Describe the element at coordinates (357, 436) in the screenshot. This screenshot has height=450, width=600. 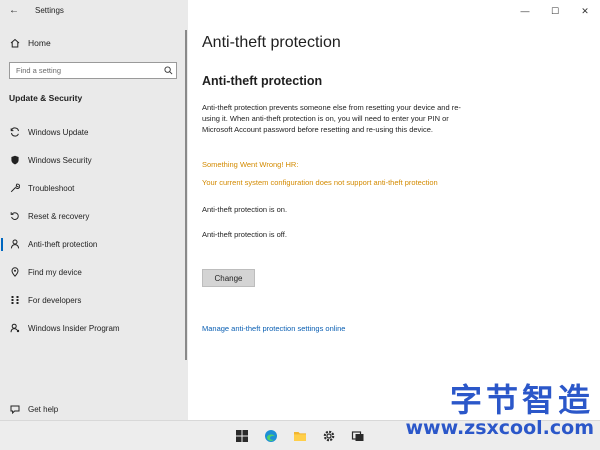
I see `task-view-icon` at that location.